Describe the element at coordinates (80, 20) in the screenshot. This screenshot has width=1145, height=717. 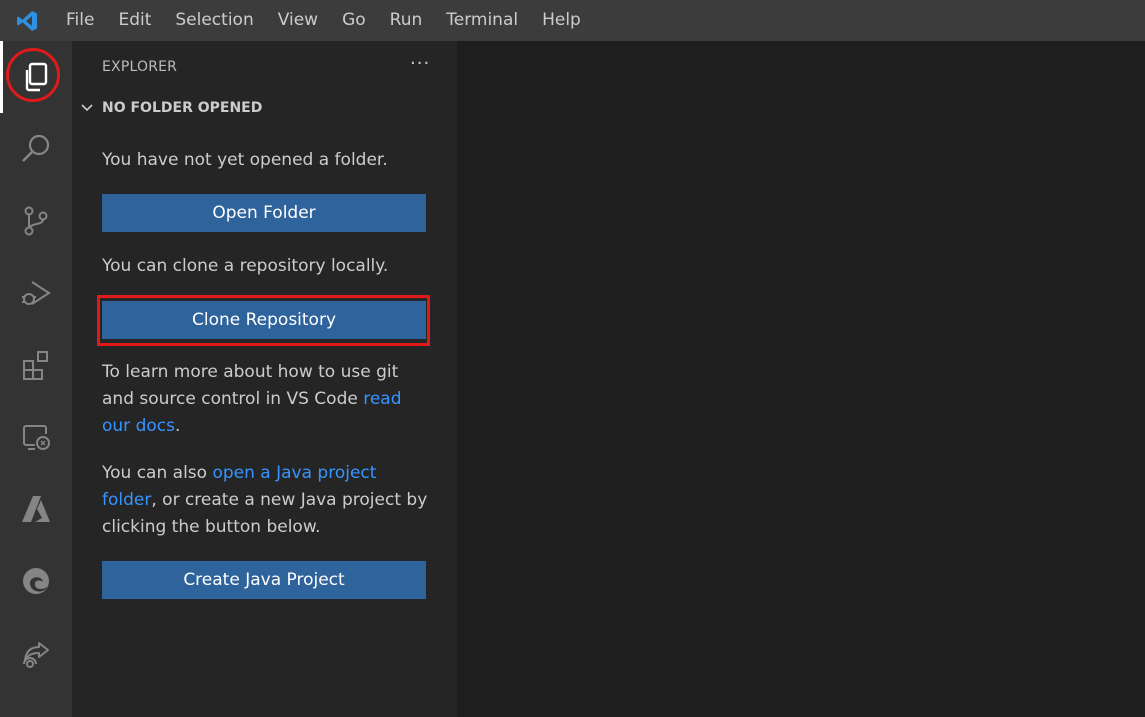
I see `menu-file: File` at that location.